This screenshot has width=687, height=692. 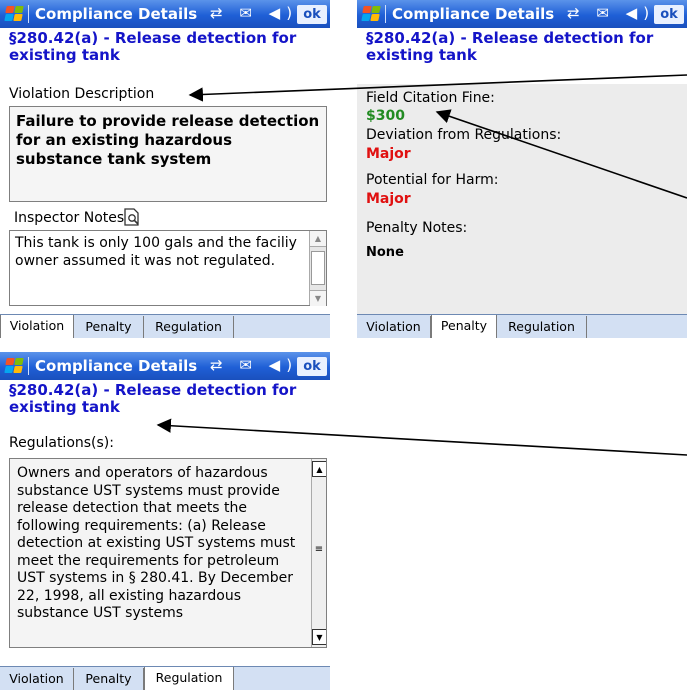 I want to click on arrow-to-heading, so click(x=421, y=437).